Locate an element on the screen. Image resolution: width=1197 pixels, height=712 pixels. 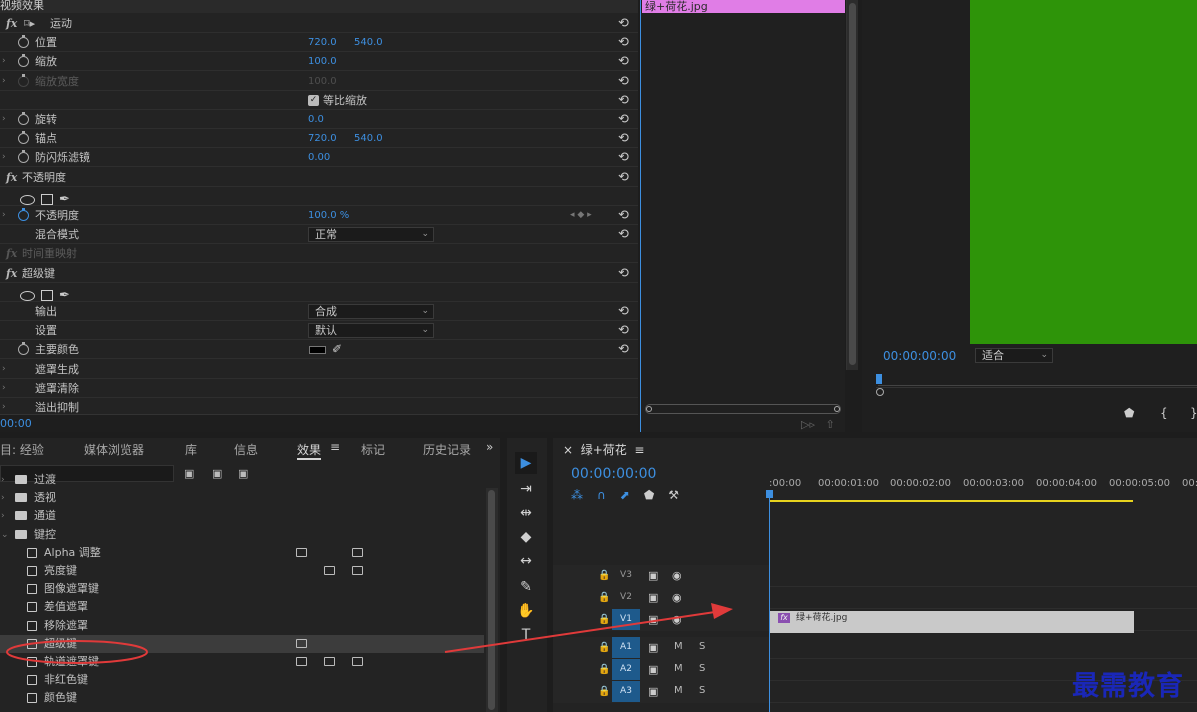
param-value-1: 100.0 is located at coordinates (322, 81).